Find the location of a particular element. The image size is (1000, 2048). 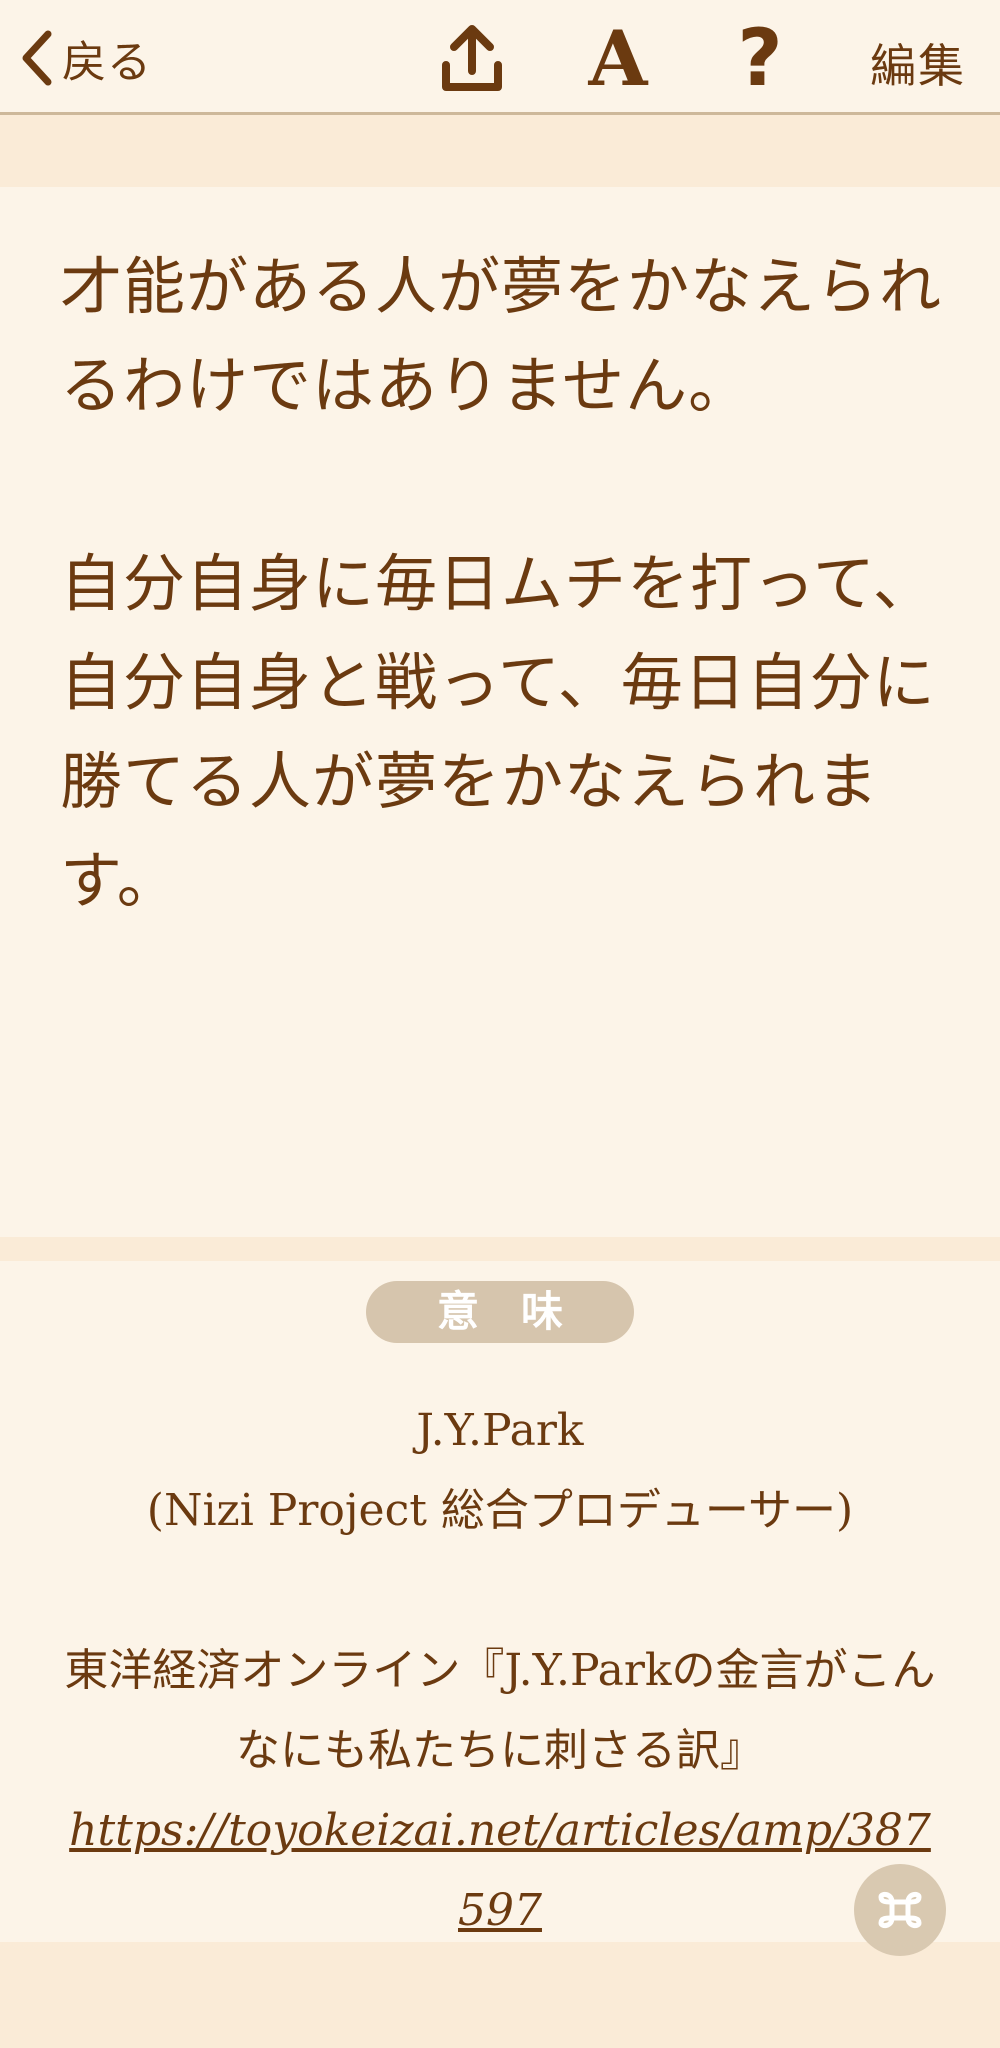

author-name: J.Y.Park is located at coordinates (500, 1430).